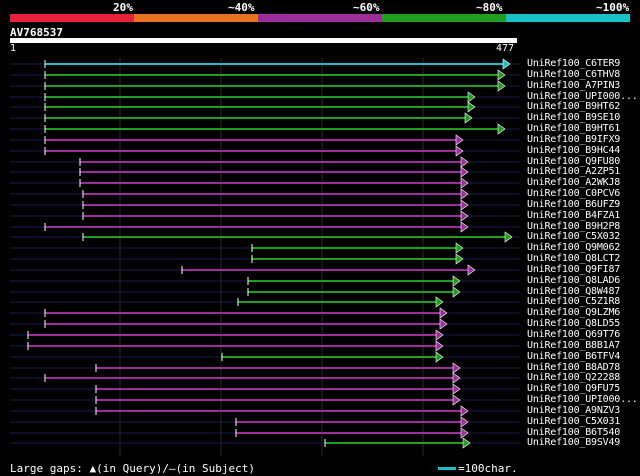 This screenshot has width=640, height=476. Describe the element at coordinates (573, 443) in the screenshot. I see `hit-label: UniRef100_B9SV49` at that location.